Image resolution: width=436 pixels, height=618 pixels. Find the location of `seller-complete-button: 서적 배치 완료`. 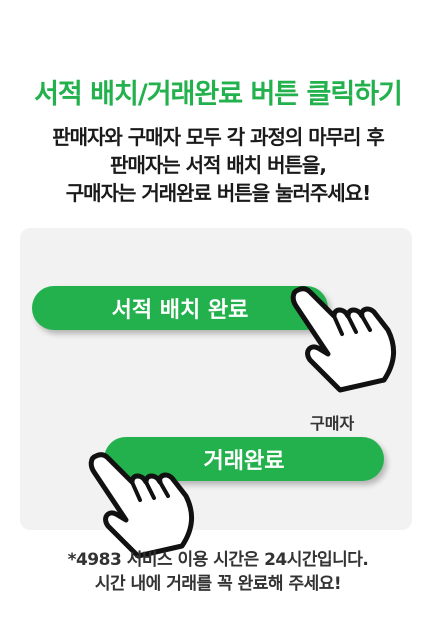

seller-complete-button: 서적 배치 완료 is located at coordinates (180, 308).